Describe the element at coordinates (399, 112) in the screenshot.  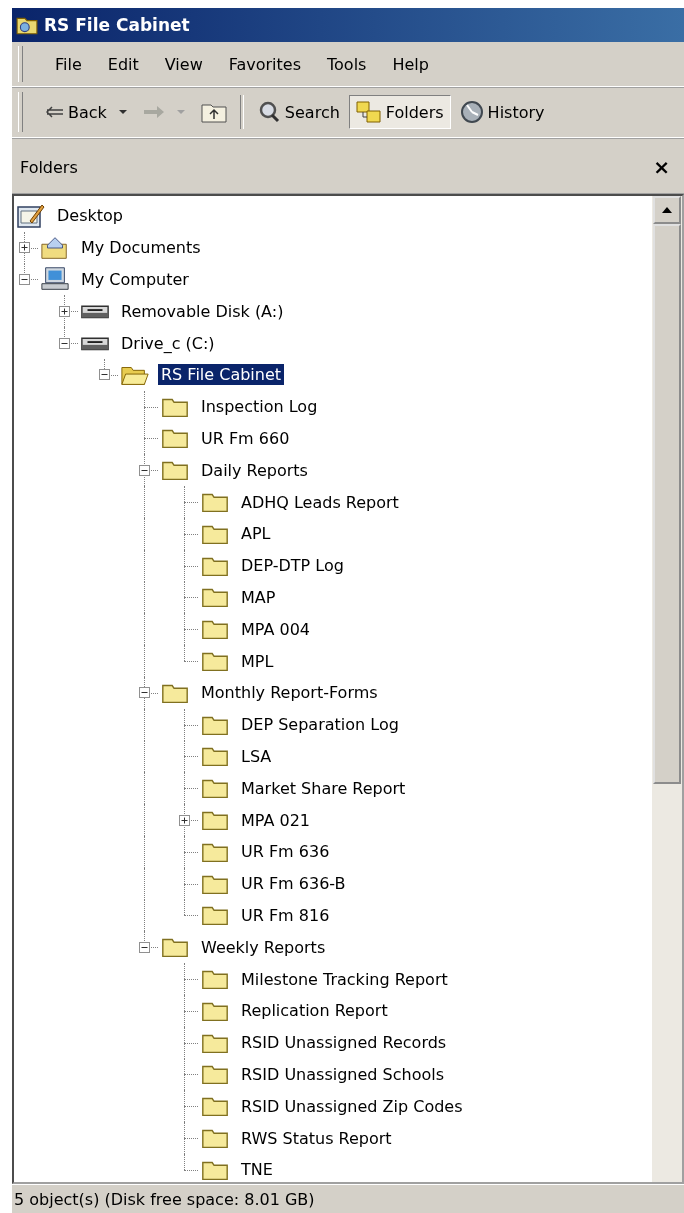
I see `folders-button: Folders` at that location.